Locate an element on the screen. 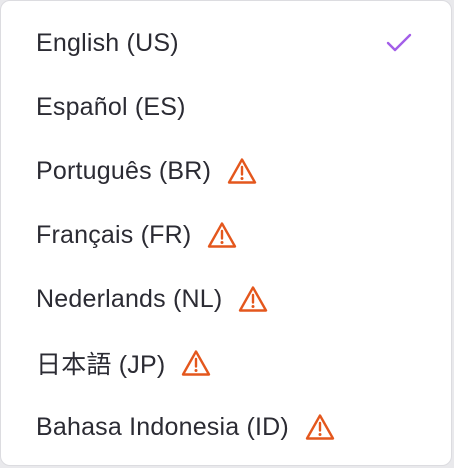 The height and width of the screenshot is (468, 454). language-option-portugues-br: Português (BR) is located at coordinates (226, 171).